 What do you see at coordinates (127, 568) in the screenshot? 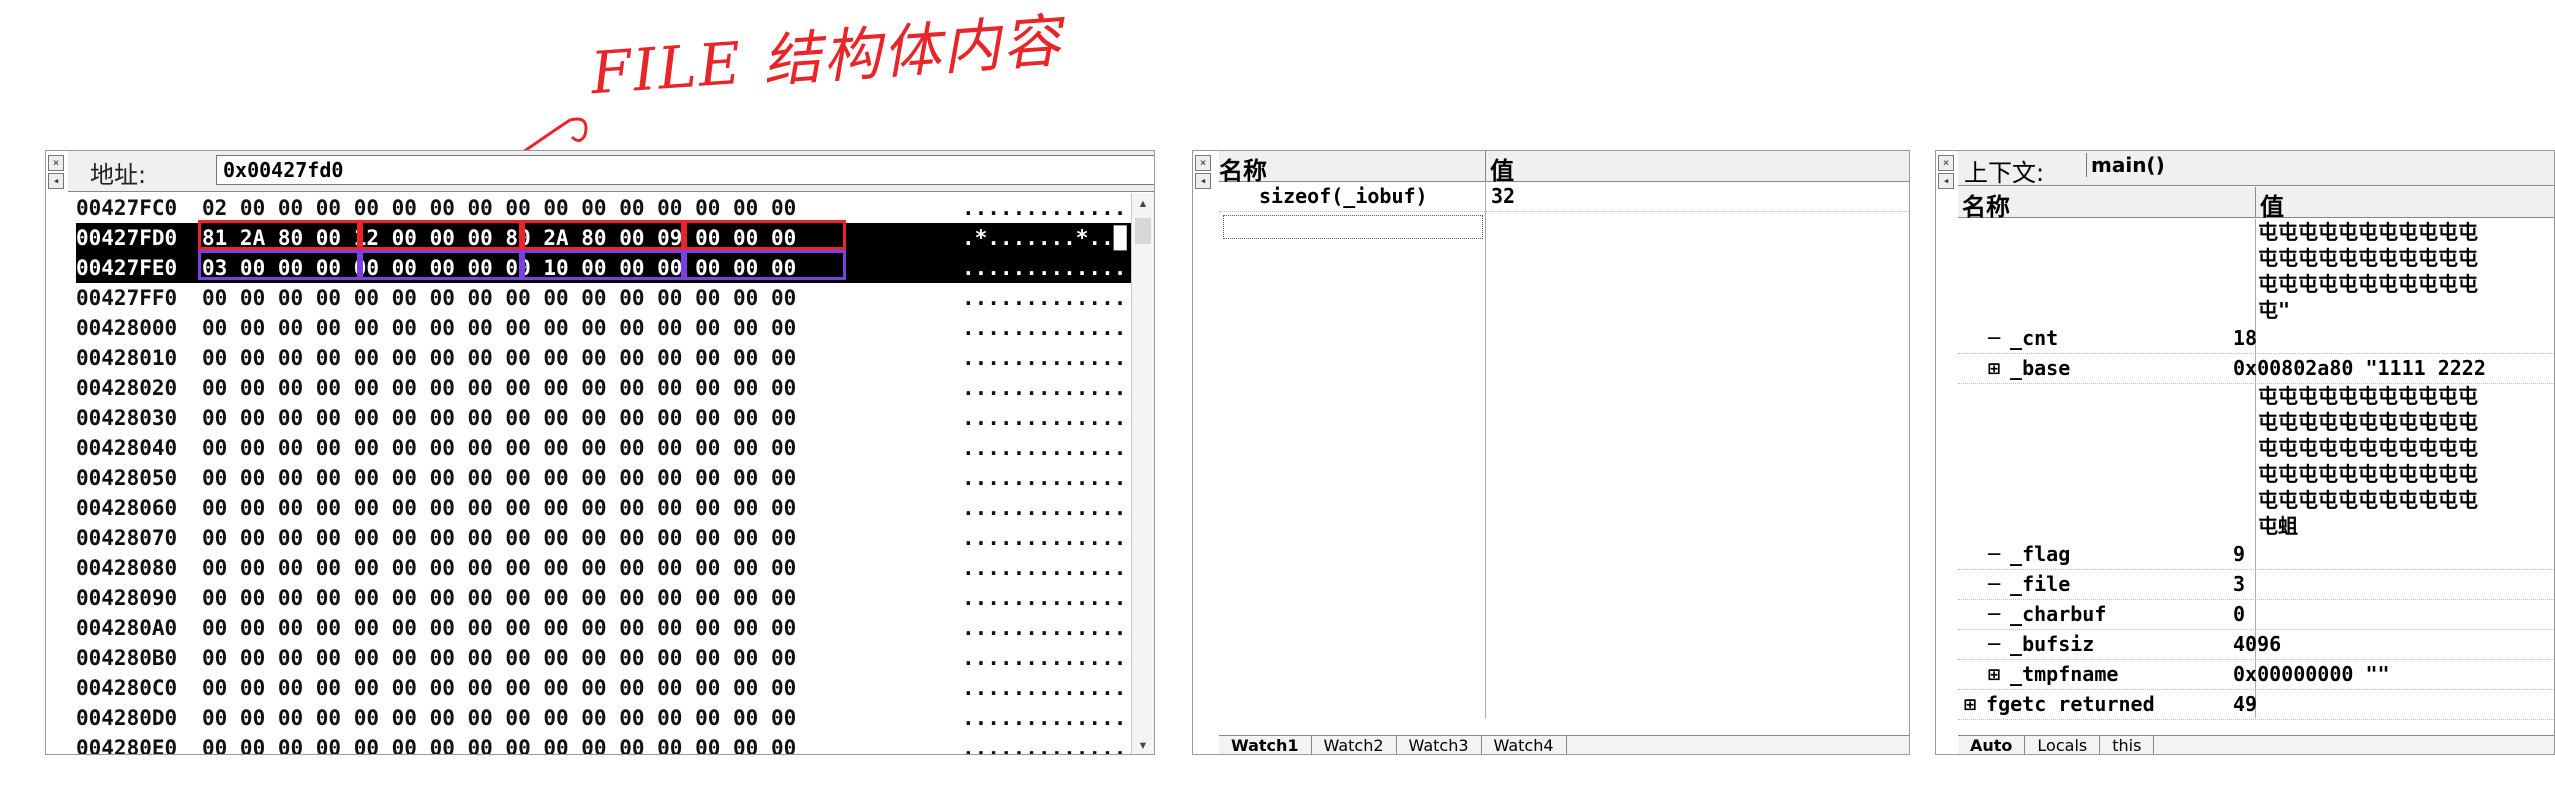
I see `memory-address: 00428080` at bounding box center [127, 568].